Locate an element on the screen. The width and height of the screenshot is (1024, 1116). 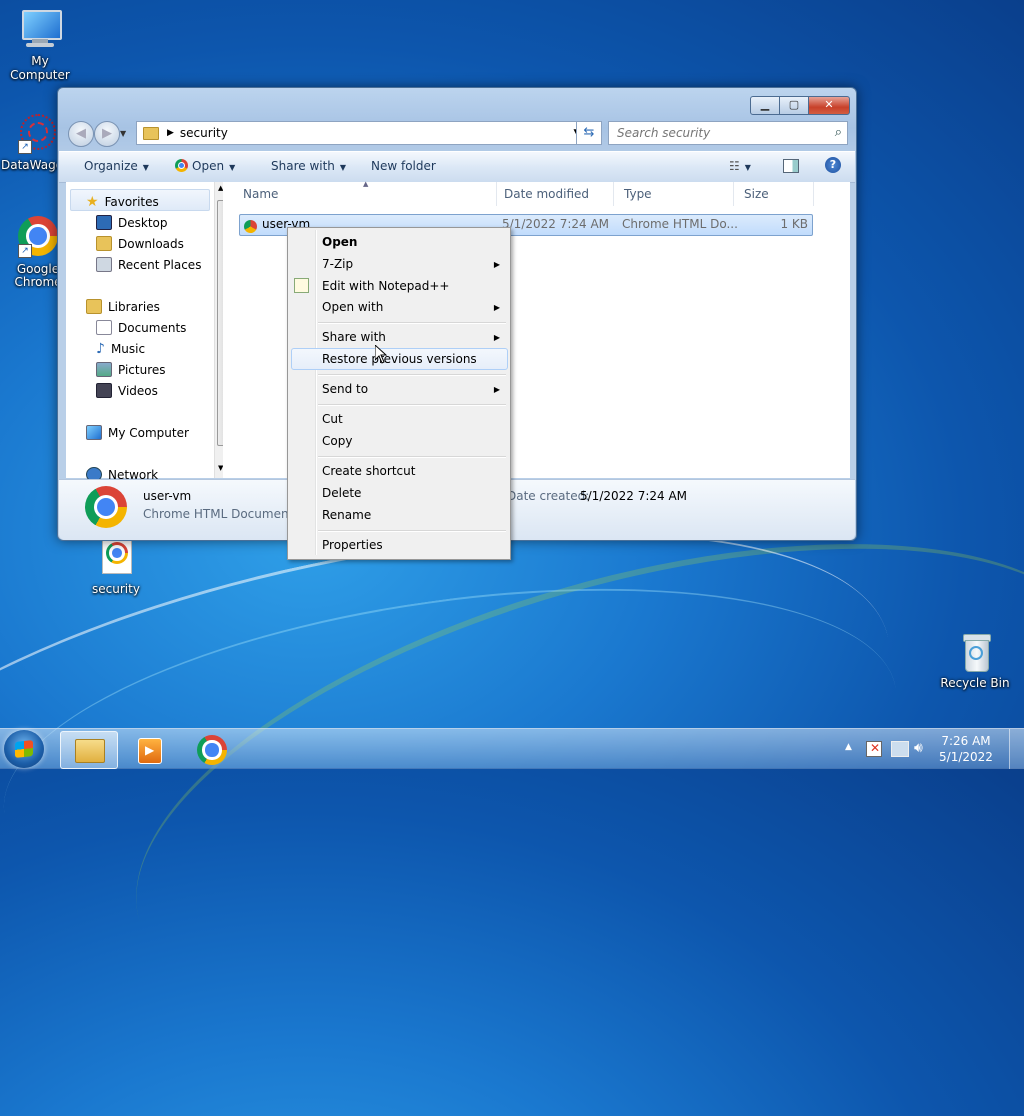
recycle-bin-icon is located at coordinates (975, 652).